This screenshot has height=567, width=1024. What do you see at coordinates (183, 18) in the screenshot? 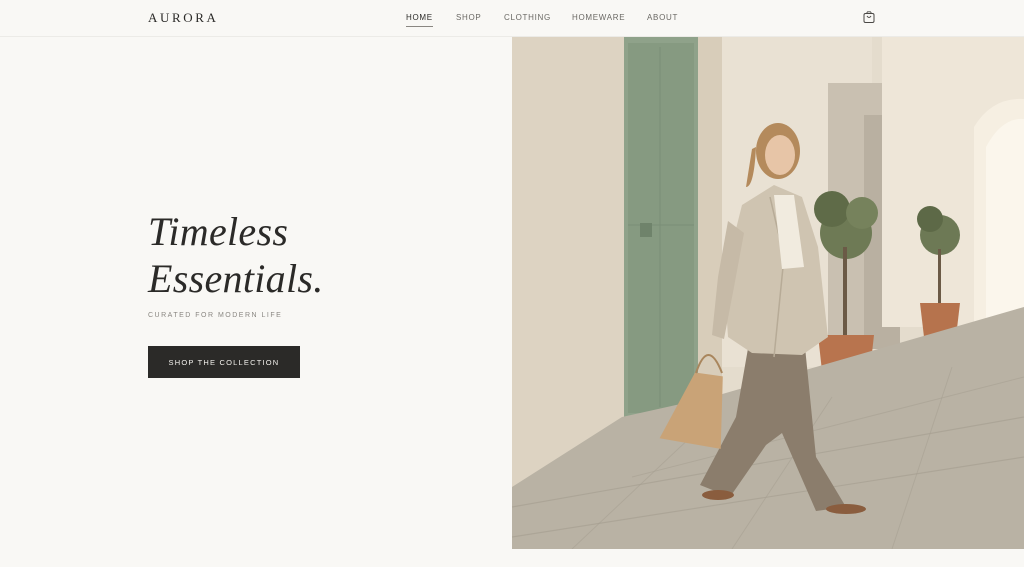
I see `brand-logo: AURORA` at bounding box center [183, 18].